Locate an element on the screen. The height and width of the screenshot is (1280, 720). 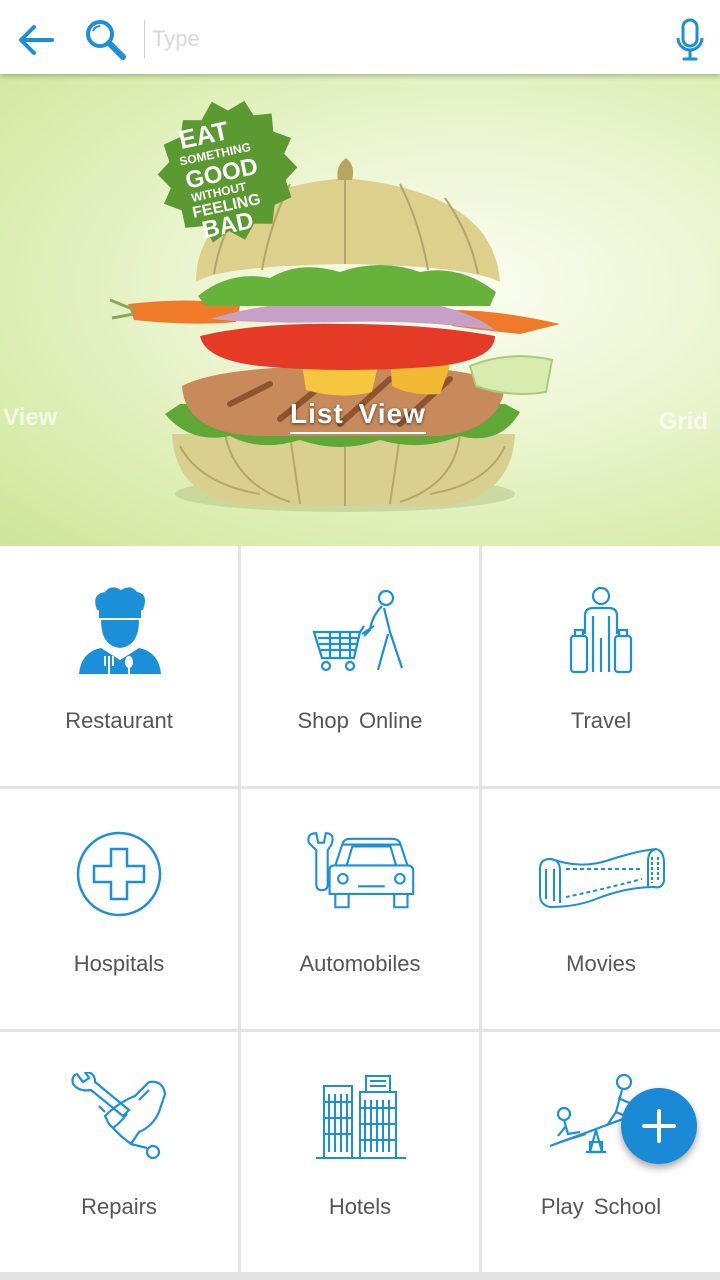
category-shop-online: Shop Online is located at coordinates (360, 666).